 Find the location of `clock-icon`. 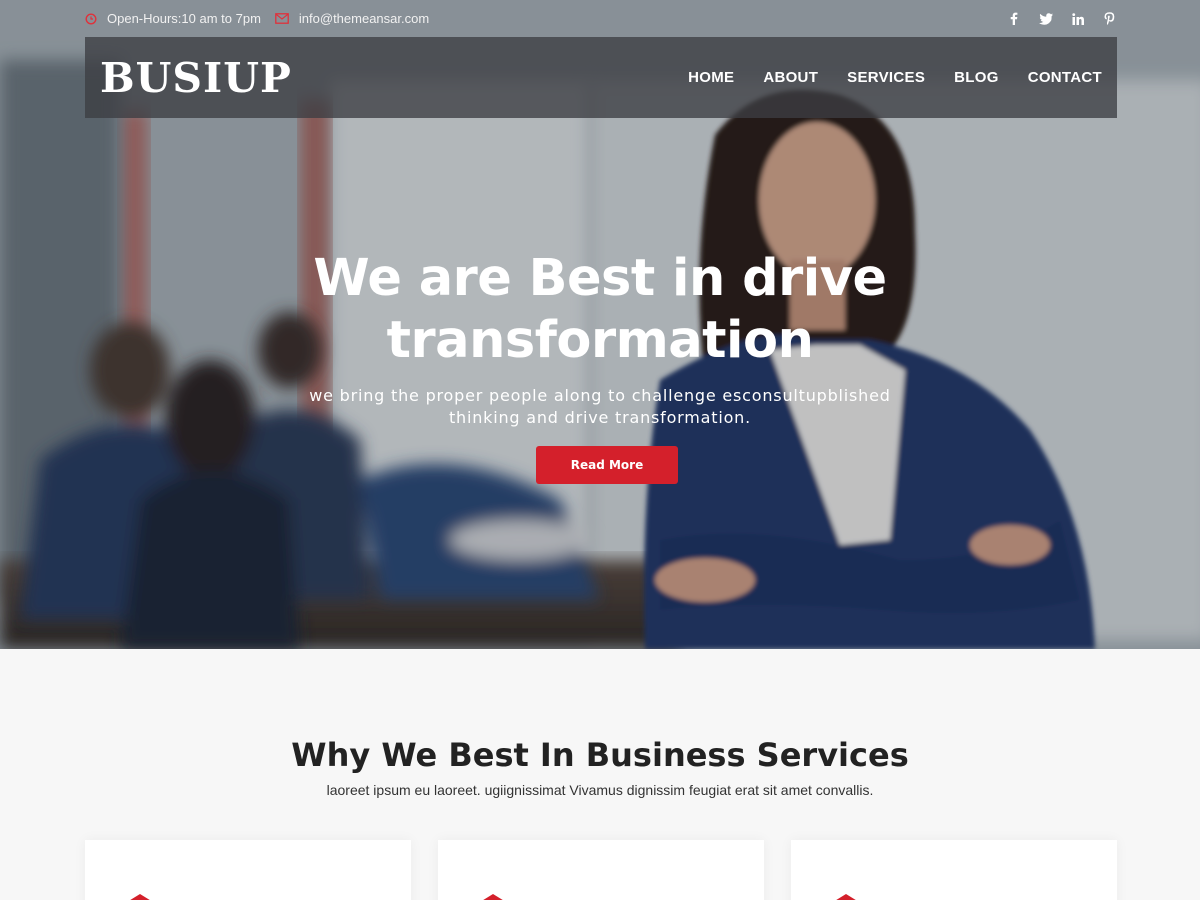

clock-icon is located at coordinates (91, 18).